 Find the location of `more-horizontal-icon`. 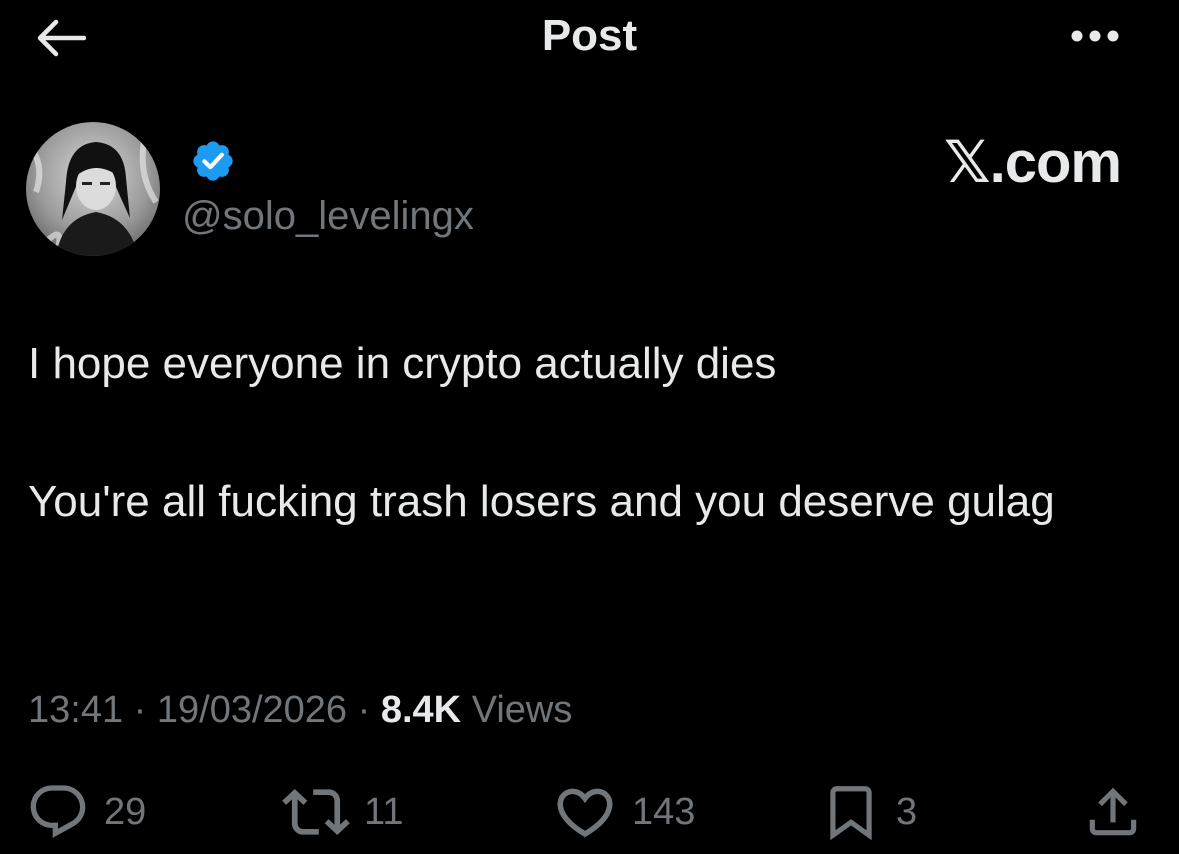

more-horizontal-icon is located at coordinates (1095, 36).